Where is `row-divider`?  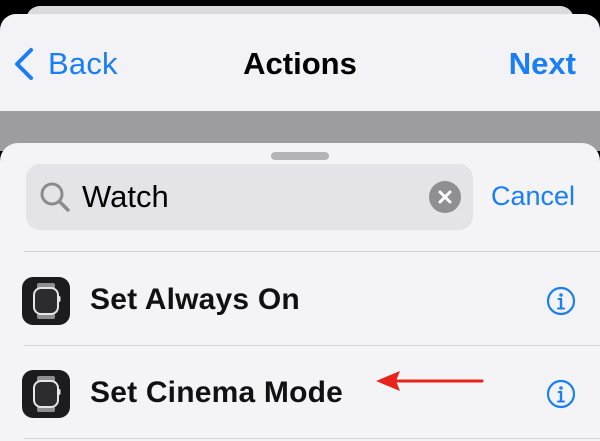 row-divider is located at coordinates (312, 438).